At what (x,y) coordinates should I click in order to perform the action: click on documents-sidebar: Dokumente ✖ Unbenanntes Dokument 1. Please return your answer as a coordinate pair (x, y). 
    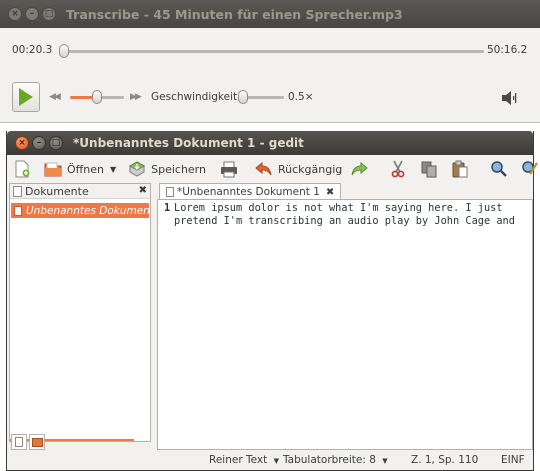
    Looking at the image, I should click on (80, 312).